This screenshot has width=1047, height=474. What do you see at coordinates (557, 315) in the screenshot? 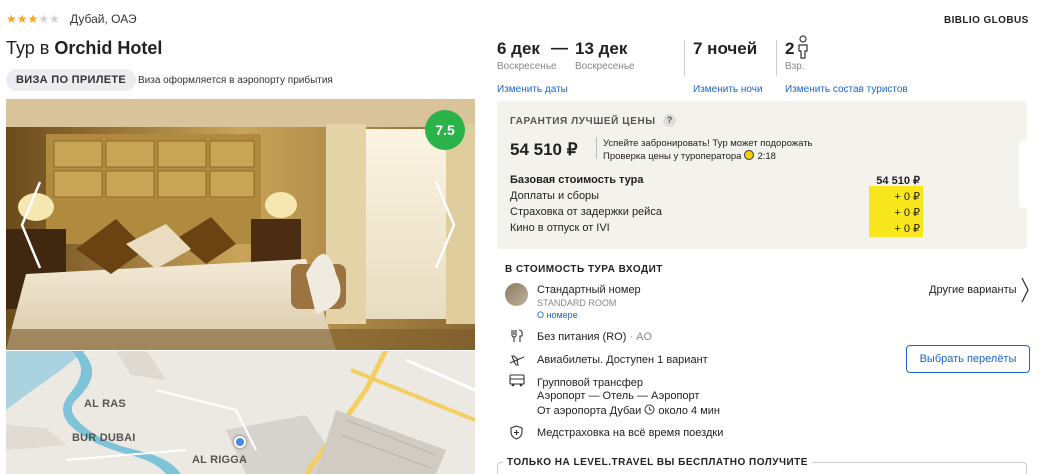
I see `about-room-link: О номере` at bounding box center [557, 315].